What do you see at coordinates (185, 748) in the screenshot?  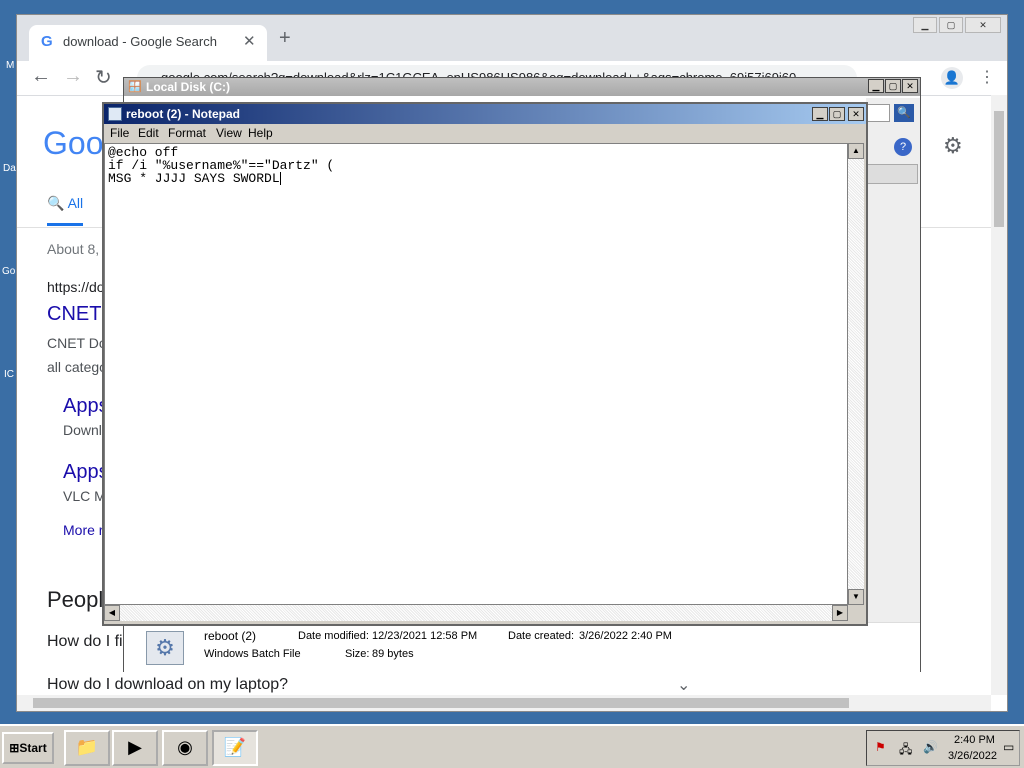 I see `chrome-taskbar-icon: ◉` at bounding box center [185, 748].